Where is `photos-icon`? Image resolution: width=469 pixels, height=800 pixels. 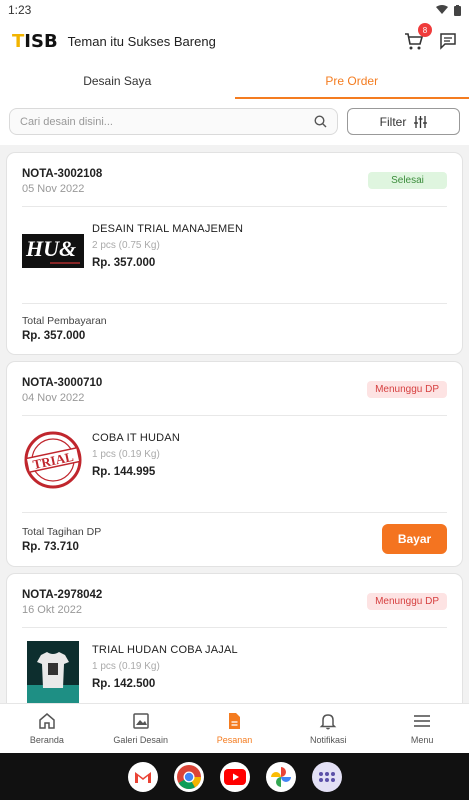 photos-icon is located at coordinates (280, 776).